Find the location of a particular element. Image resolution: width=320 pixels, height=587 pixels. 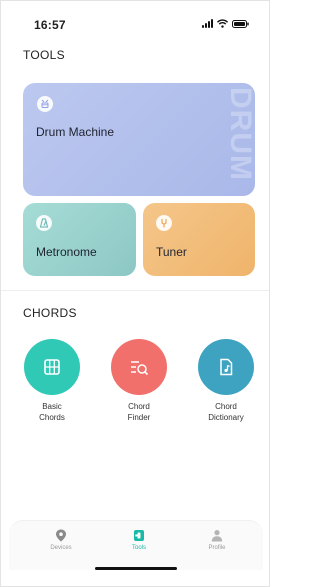

basic-chords-label-line2: Chords is located at coordinates (52, 417).